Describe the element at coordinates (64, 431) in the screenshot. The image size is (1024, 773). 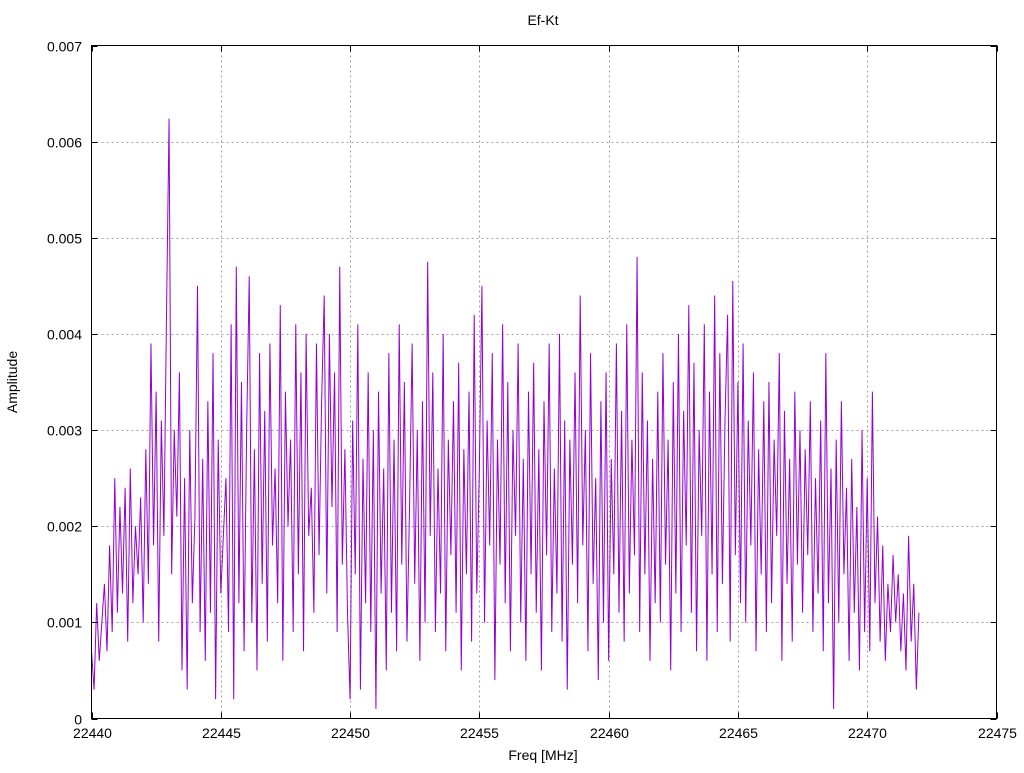
I see `y-tick-label: 0.003` at that location.